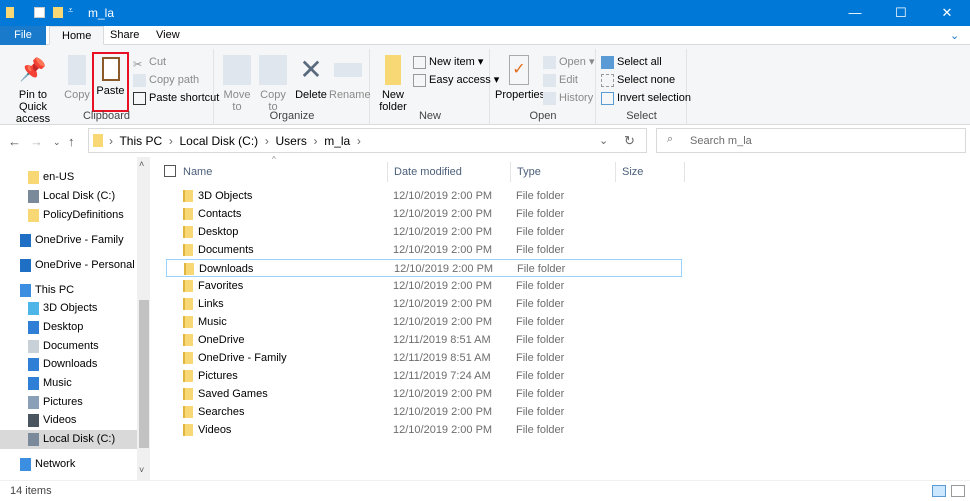  What do you see at coordinates (68, 464) in the screenshot?
I see `sidebar-item: Network` at bounding box center [68, 464].